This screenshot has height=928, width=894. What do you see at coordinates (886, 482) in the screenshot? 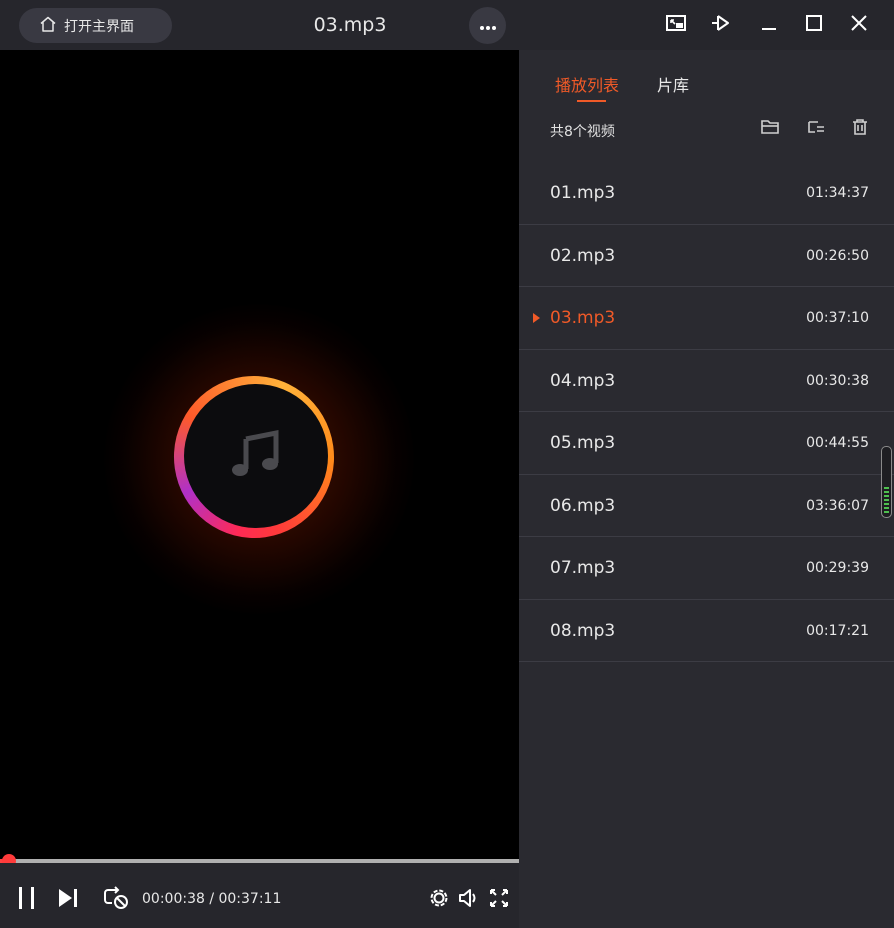
I see `volume-level-scrollbar` at bounding box center [886, 482].